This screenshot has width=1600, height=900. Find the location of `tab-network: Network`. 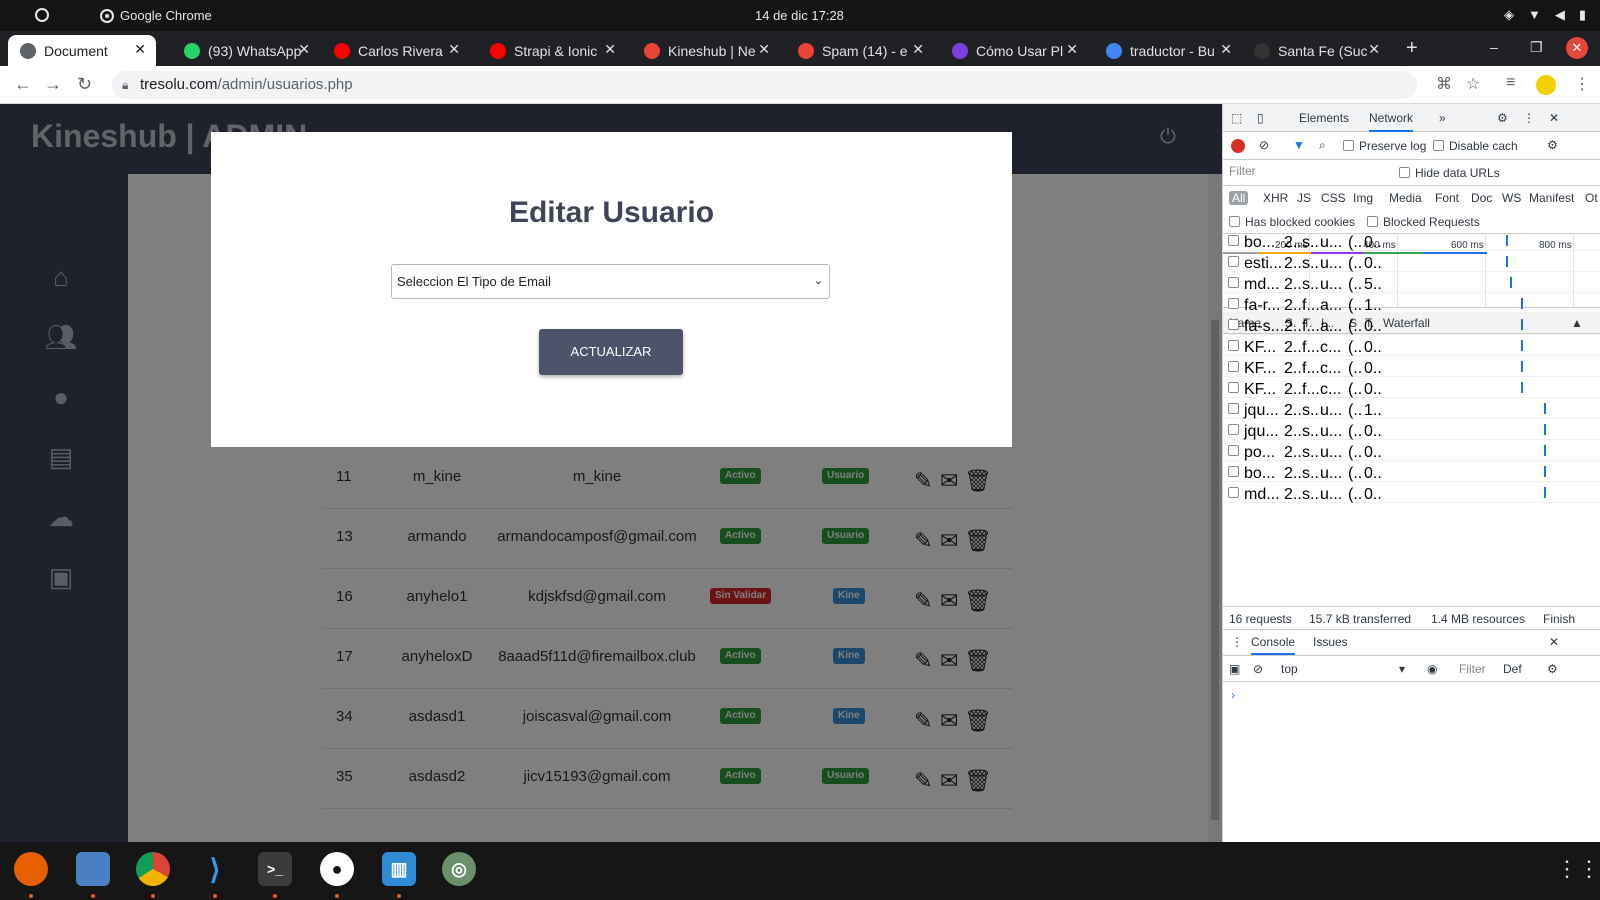

tab-network: Network is located at coordinates (1391, 121).